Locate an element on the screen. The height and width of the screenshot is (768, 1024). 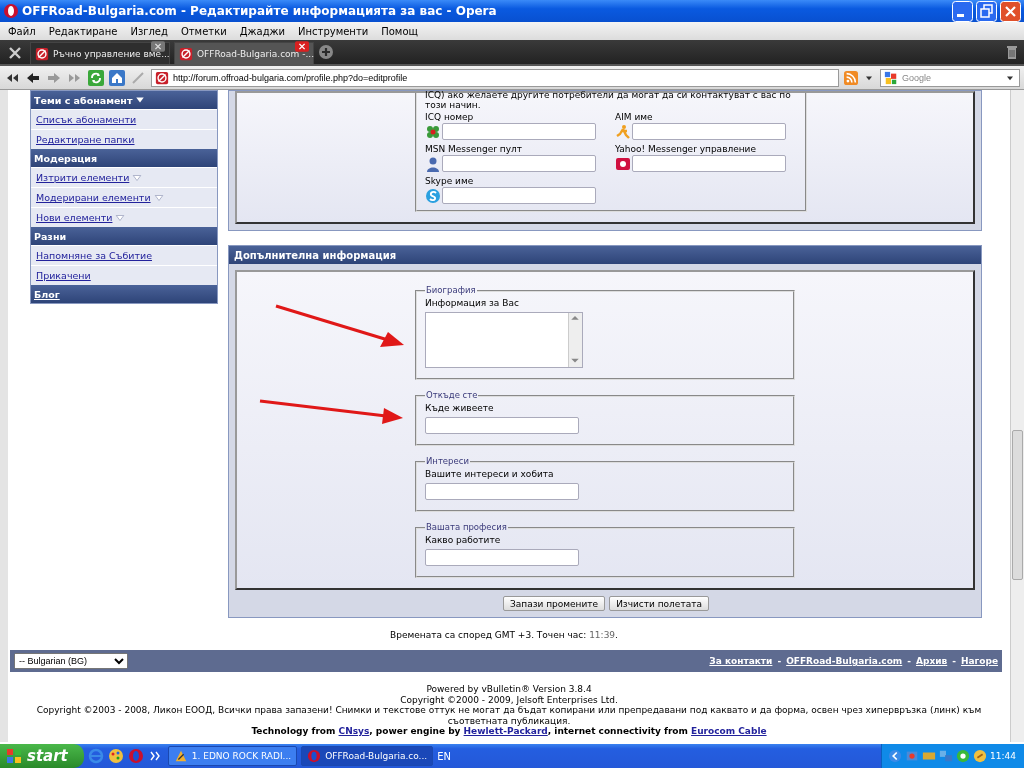
credit-link: Eurocom Cable is located at coordinates (729, 731).